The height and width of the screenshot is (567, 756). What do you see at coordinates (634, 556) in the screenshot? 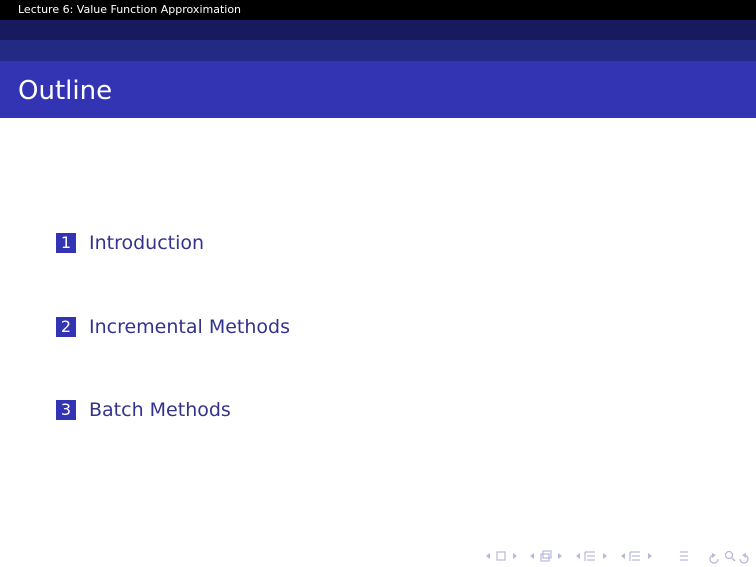
I see `nav-doc-icon` at bounding box center [634, 556].